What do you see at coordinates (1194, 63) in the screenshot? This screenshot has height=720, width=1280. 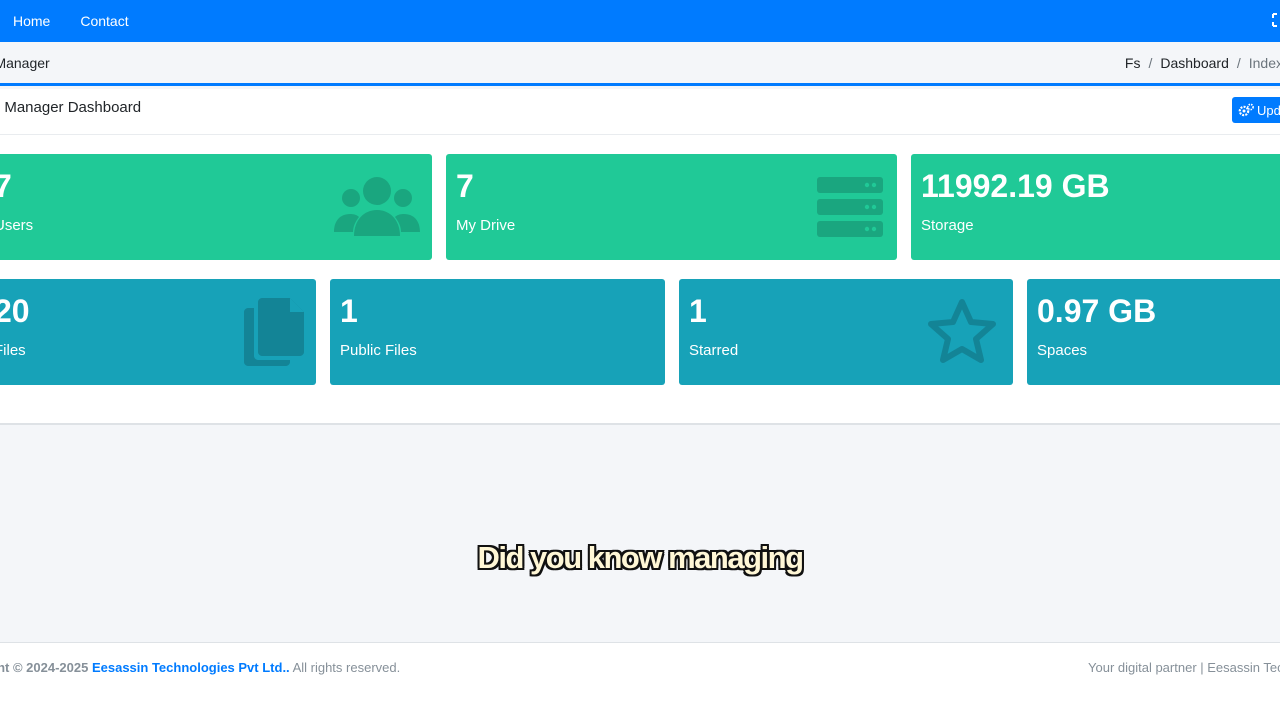 I see `breadcrumb-dashboard: Dashboard` at bounding box center [1194, 63].